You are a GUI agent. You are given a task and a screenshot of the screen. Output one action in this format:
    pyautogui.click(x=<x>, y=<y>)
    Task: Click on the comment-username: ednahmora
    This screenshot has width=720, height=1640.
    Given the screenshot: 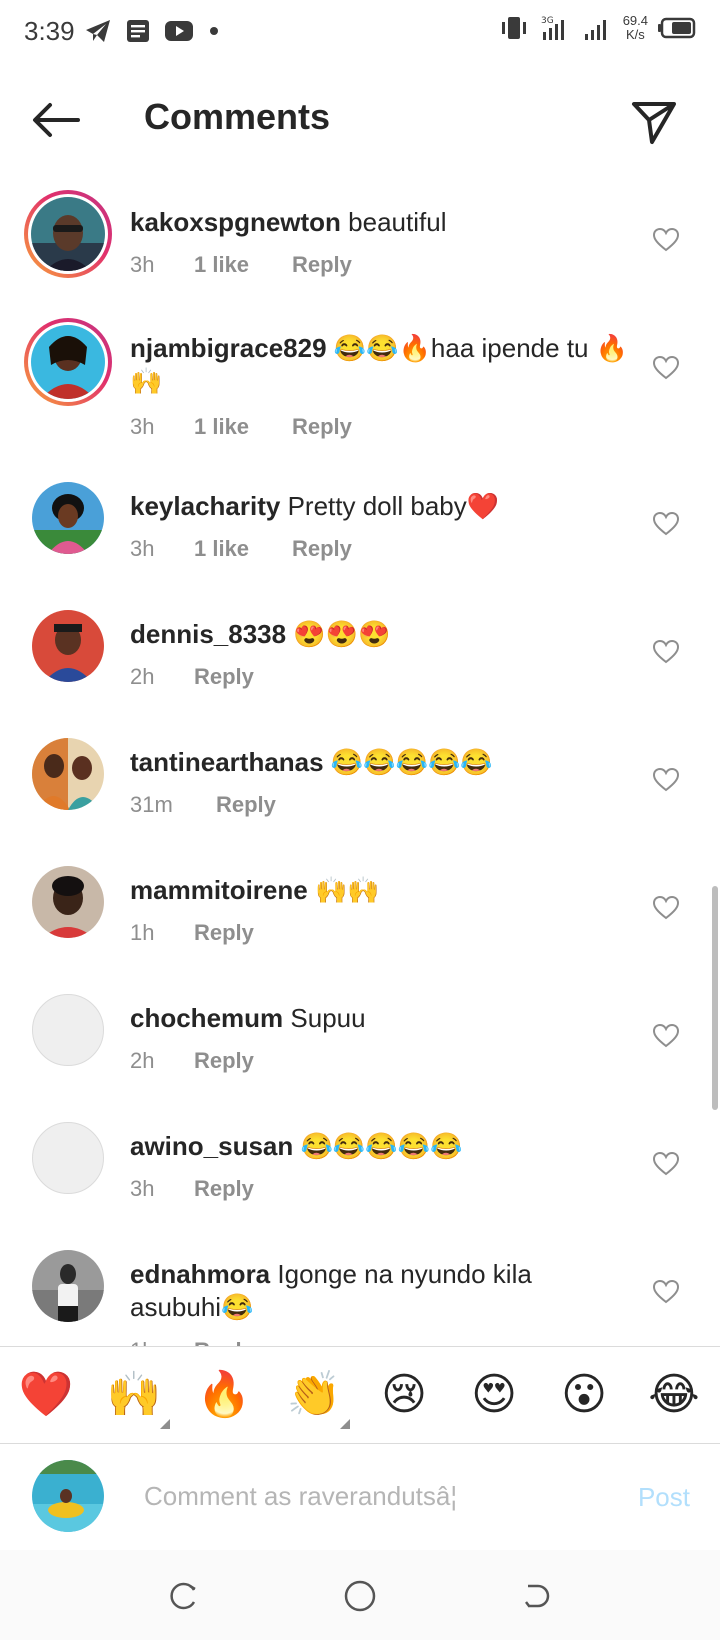 What is the action you would take?
    pyautogui.click(x=200, y=1274)
    